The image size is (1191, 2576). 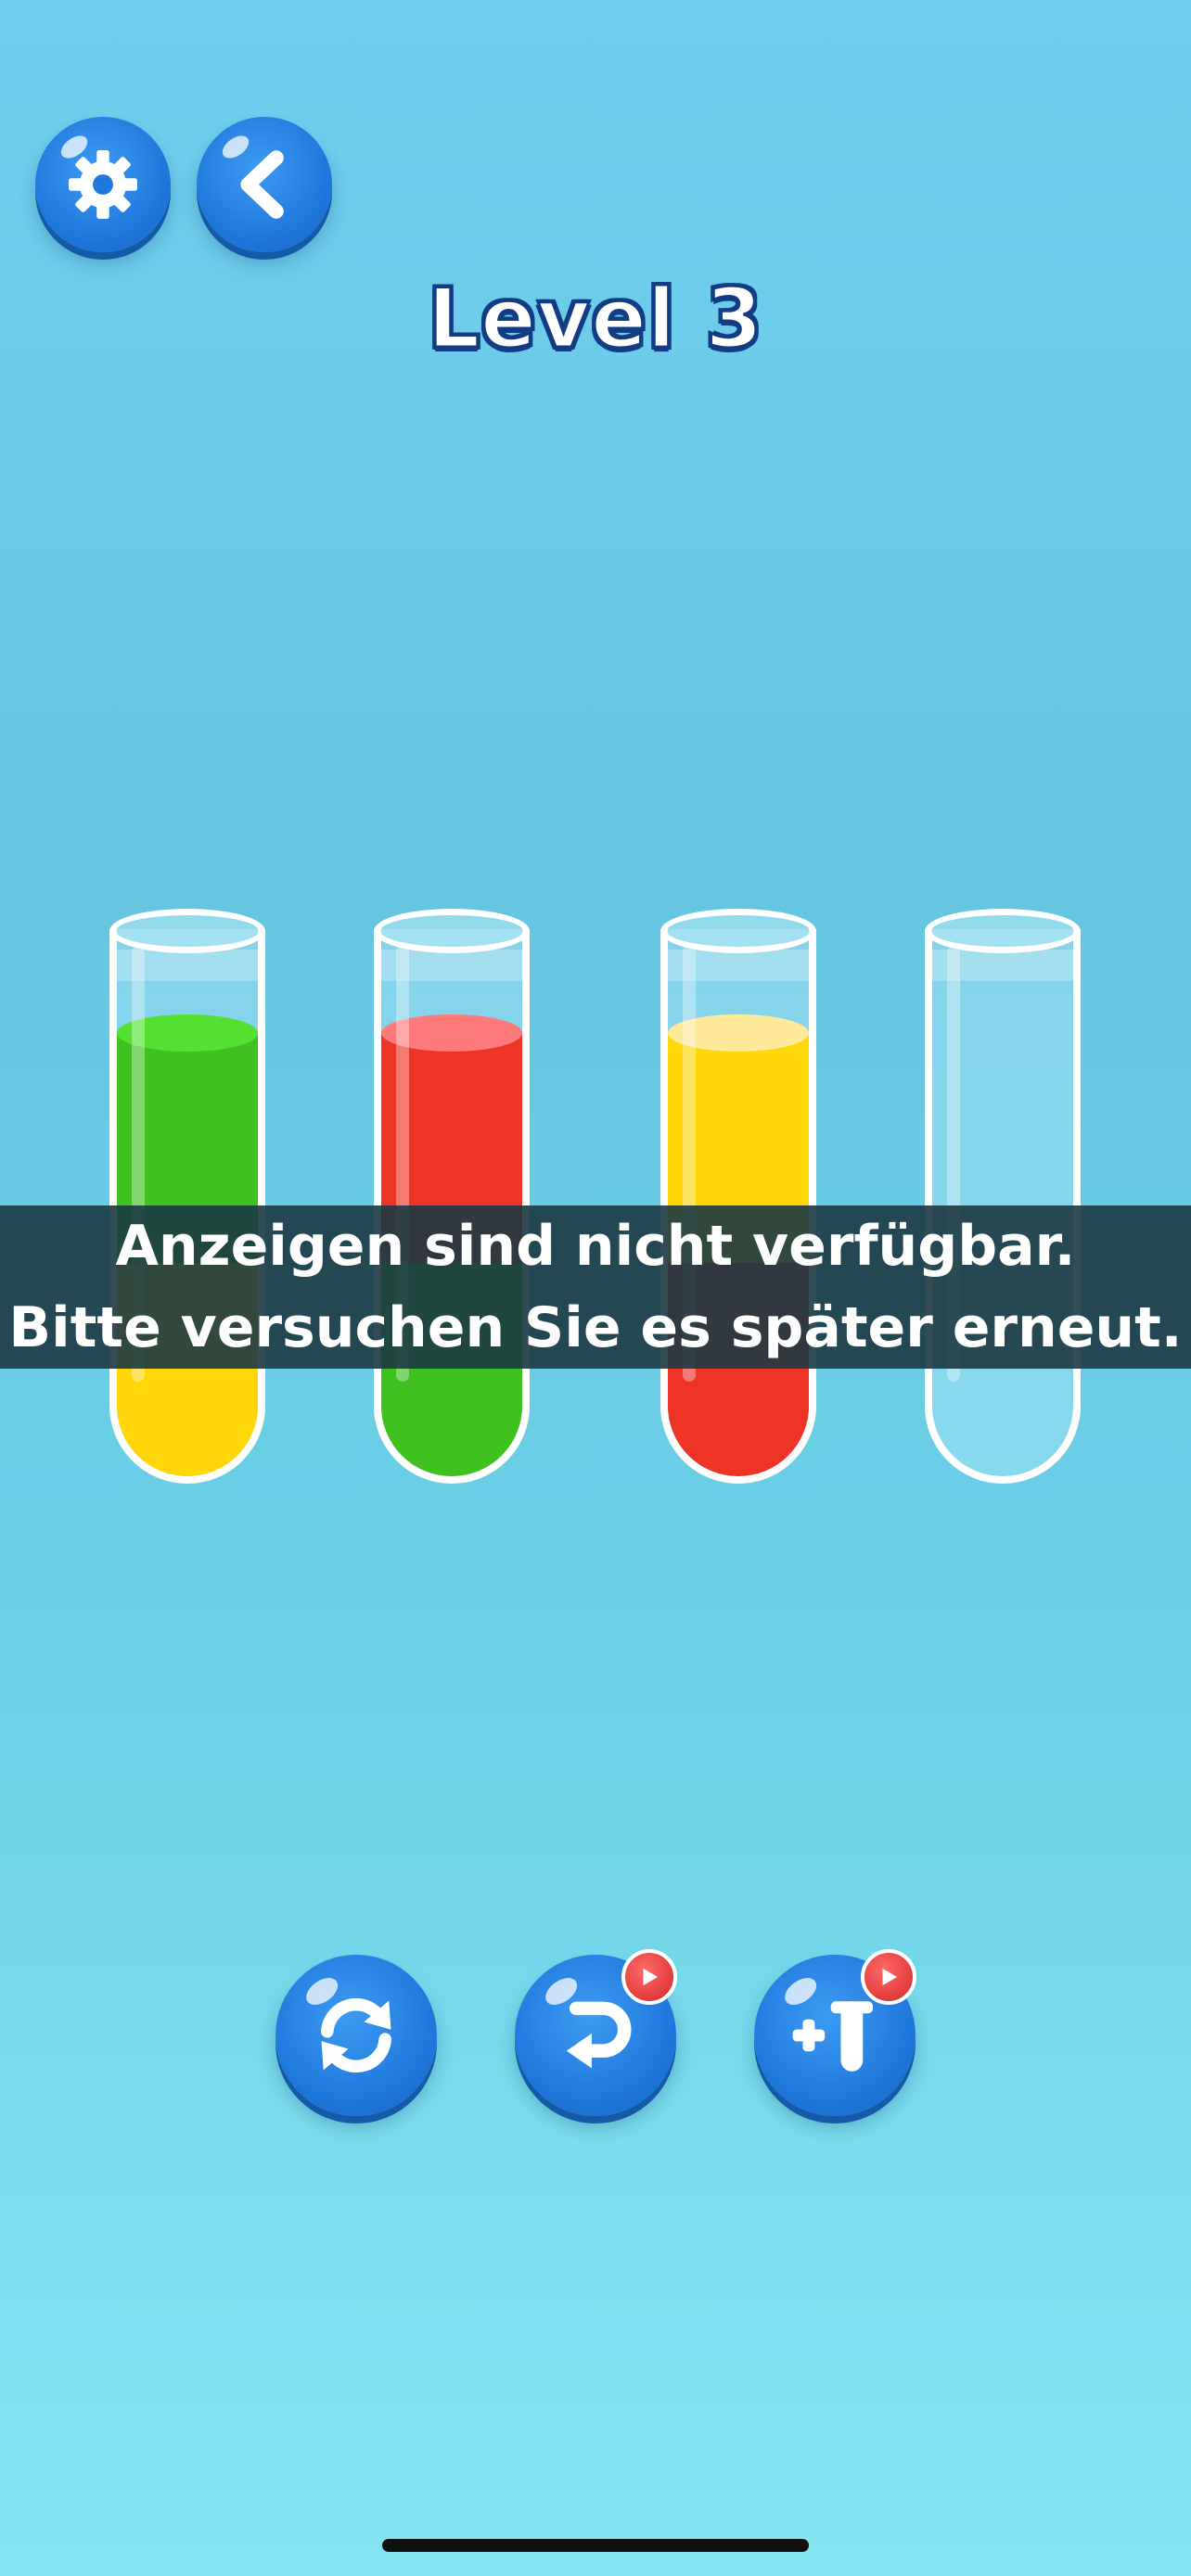 I want to click on home-indicator, so click(x=595, y=2545).